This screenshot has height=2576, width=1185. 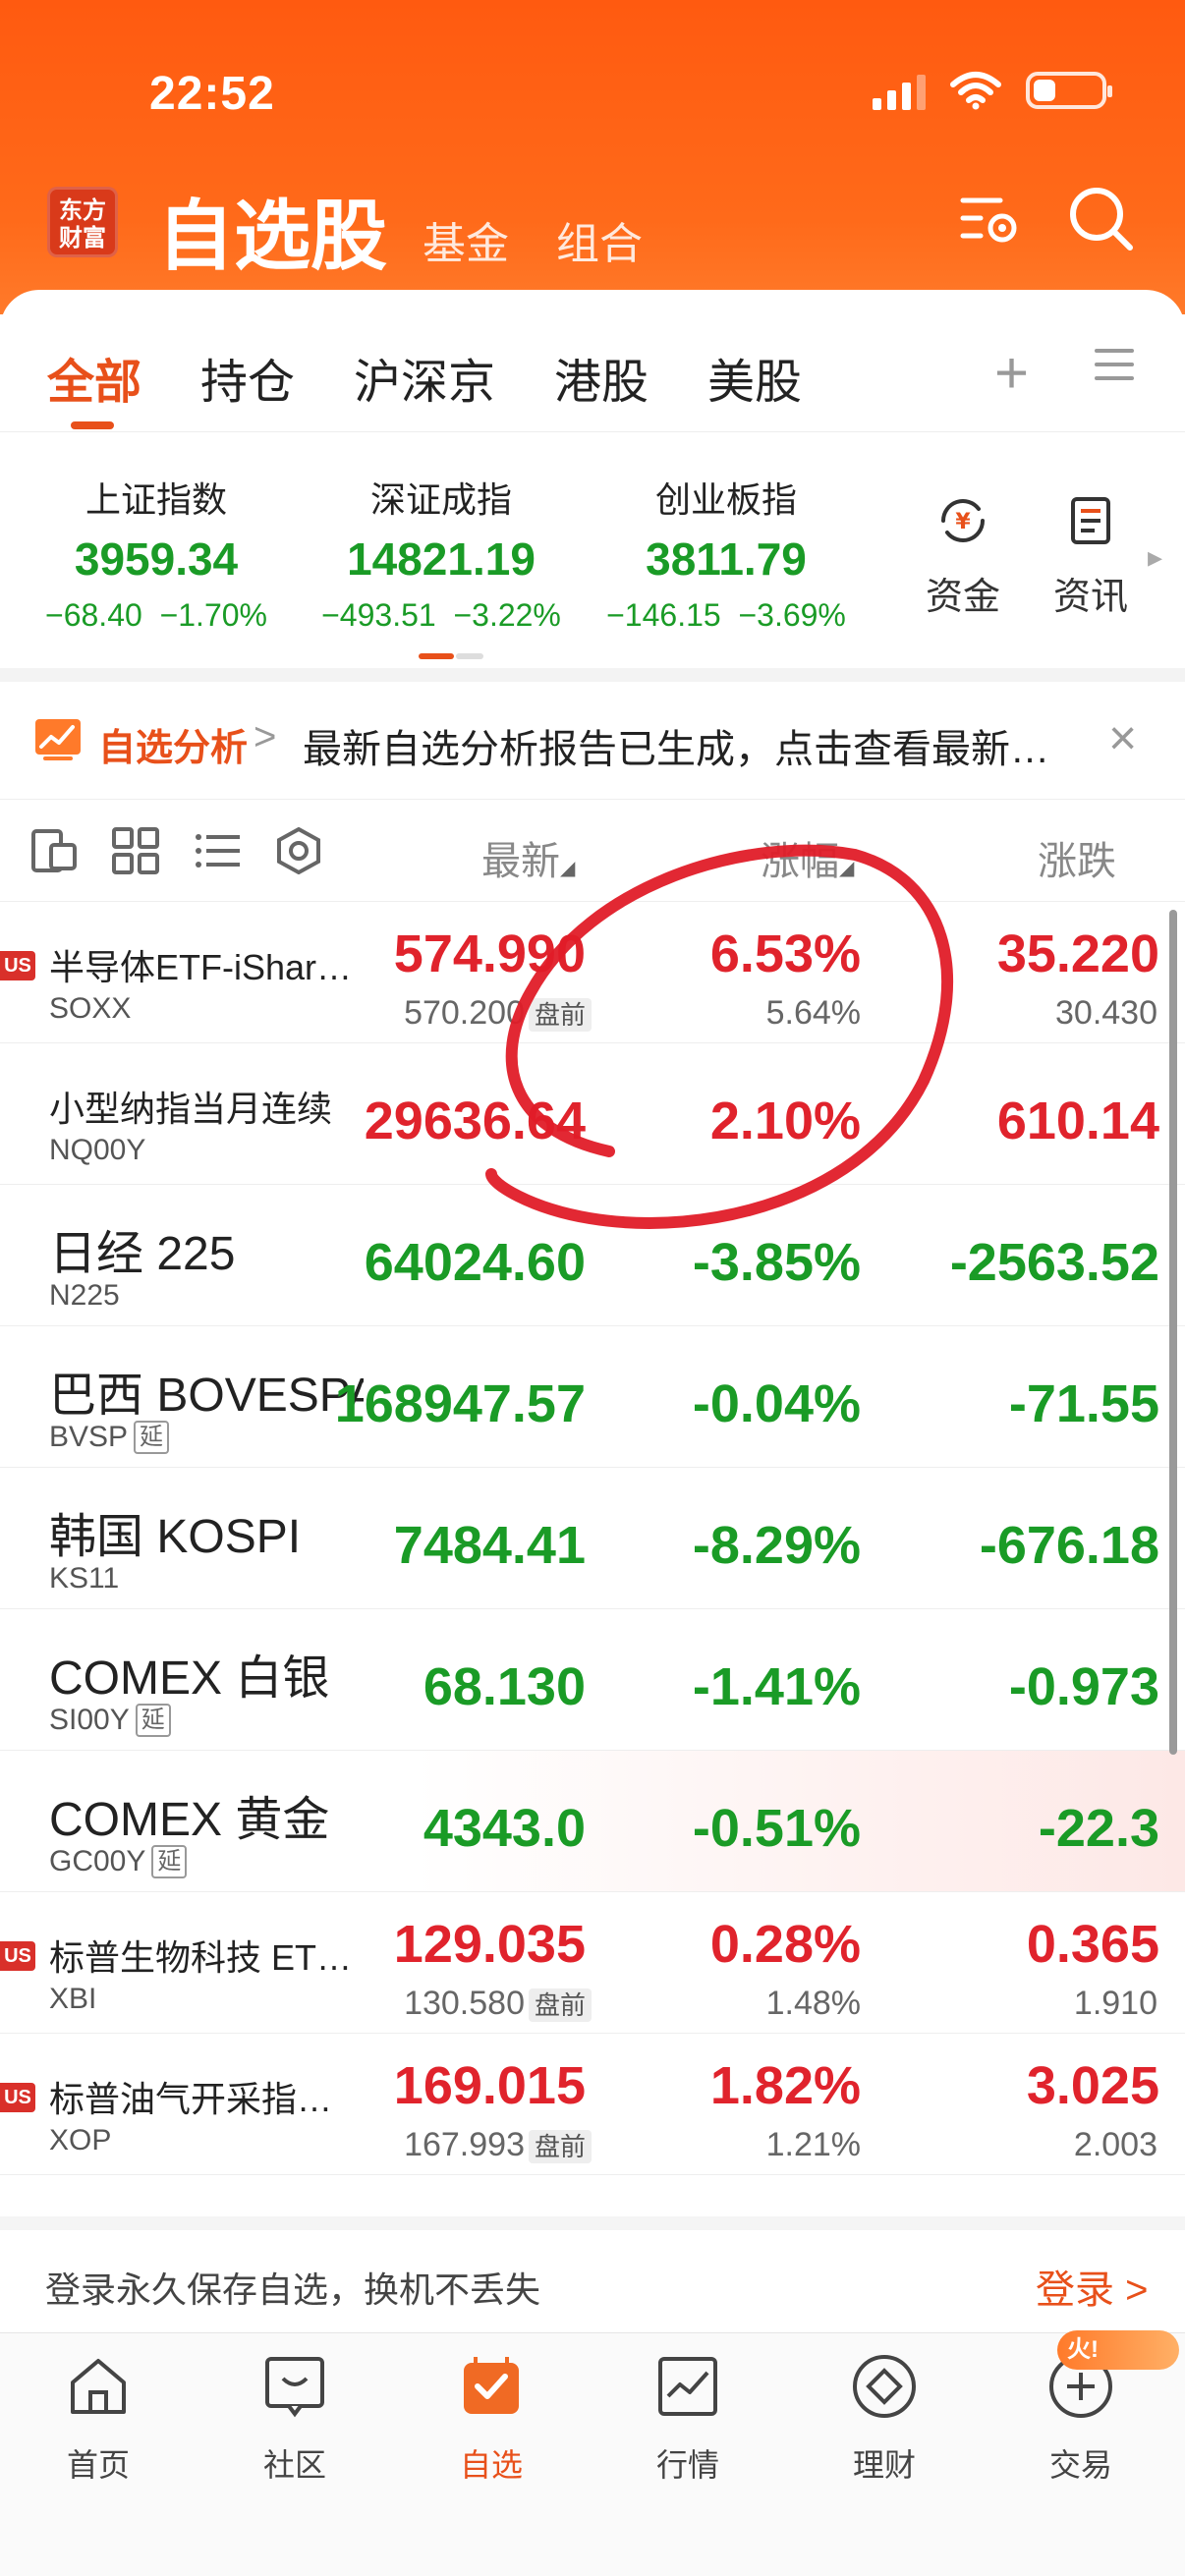 I want to click on index-card-shenzhen: 深证成指 14821.19 −493.51 −3.22%, so click(x=442, y=553).